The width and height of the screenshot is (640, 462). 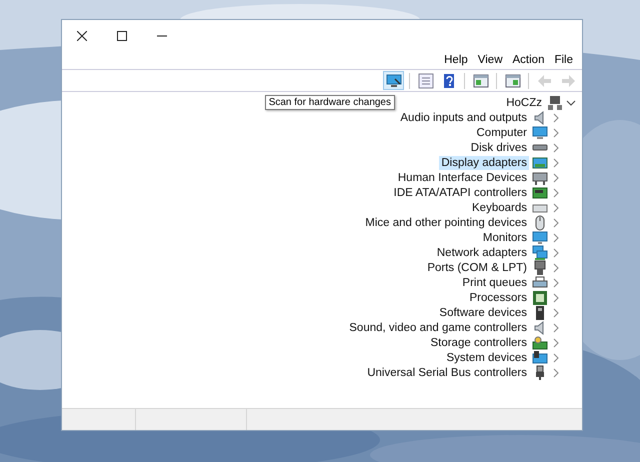 I want to click on tree-item: Disk drives, so click(x=498, y=147).